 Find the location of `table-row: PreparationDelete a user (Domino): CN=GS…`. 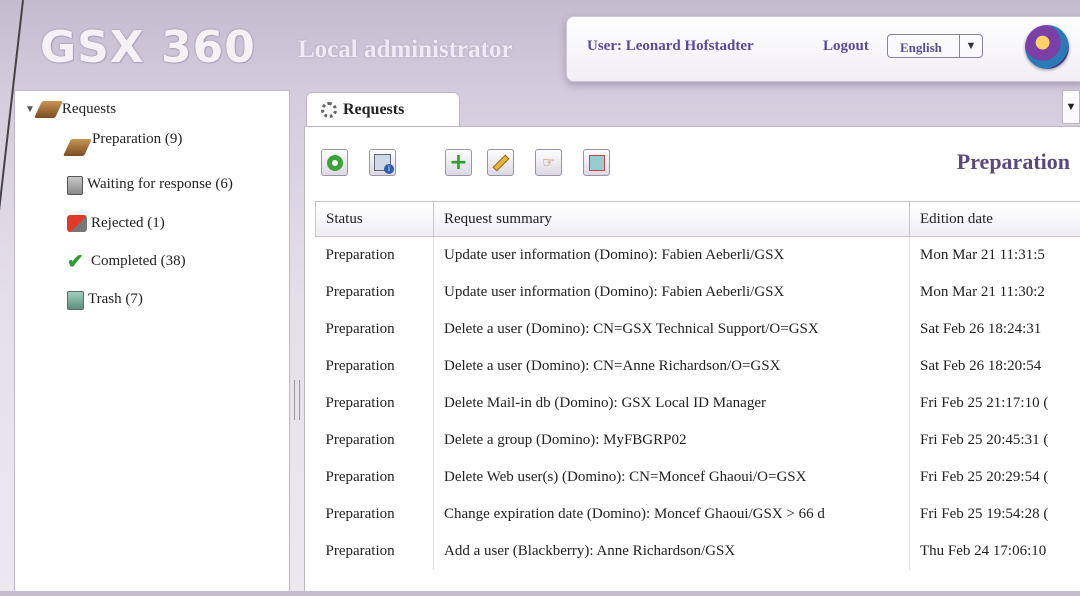

table-row: PreparationDelete a user (Domino): CN=GS… is located at coordinates (698, 329).